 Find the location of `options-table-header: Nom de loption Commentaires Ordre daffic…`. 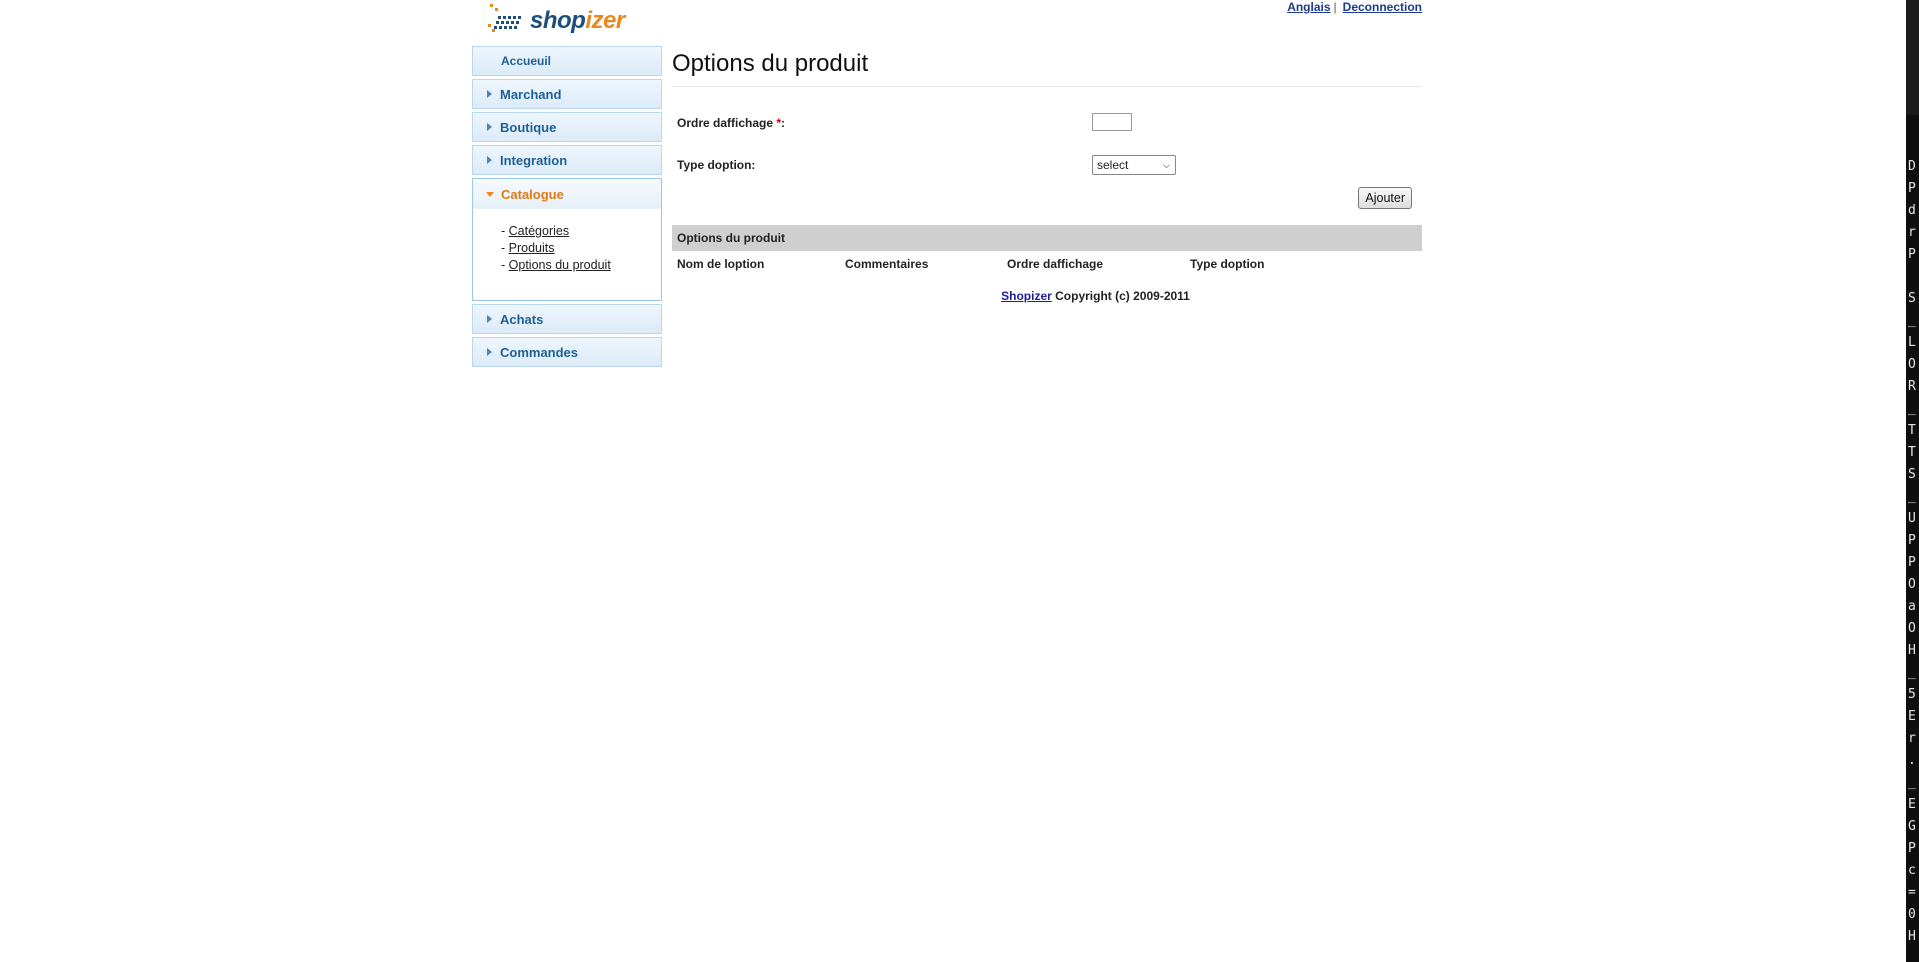

options-table-header: Nom de loption Commentaires Ordre daffic… is located at coordinates (1047, 264).